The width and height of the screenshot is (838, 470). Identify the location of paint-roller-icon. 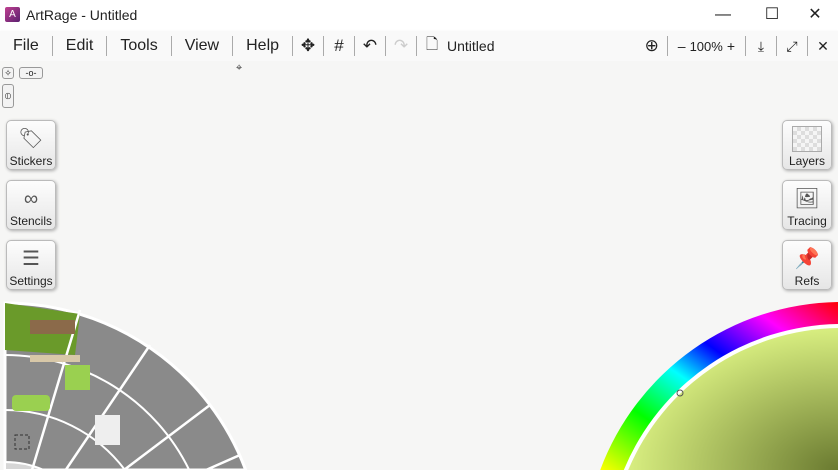
(77, 377).